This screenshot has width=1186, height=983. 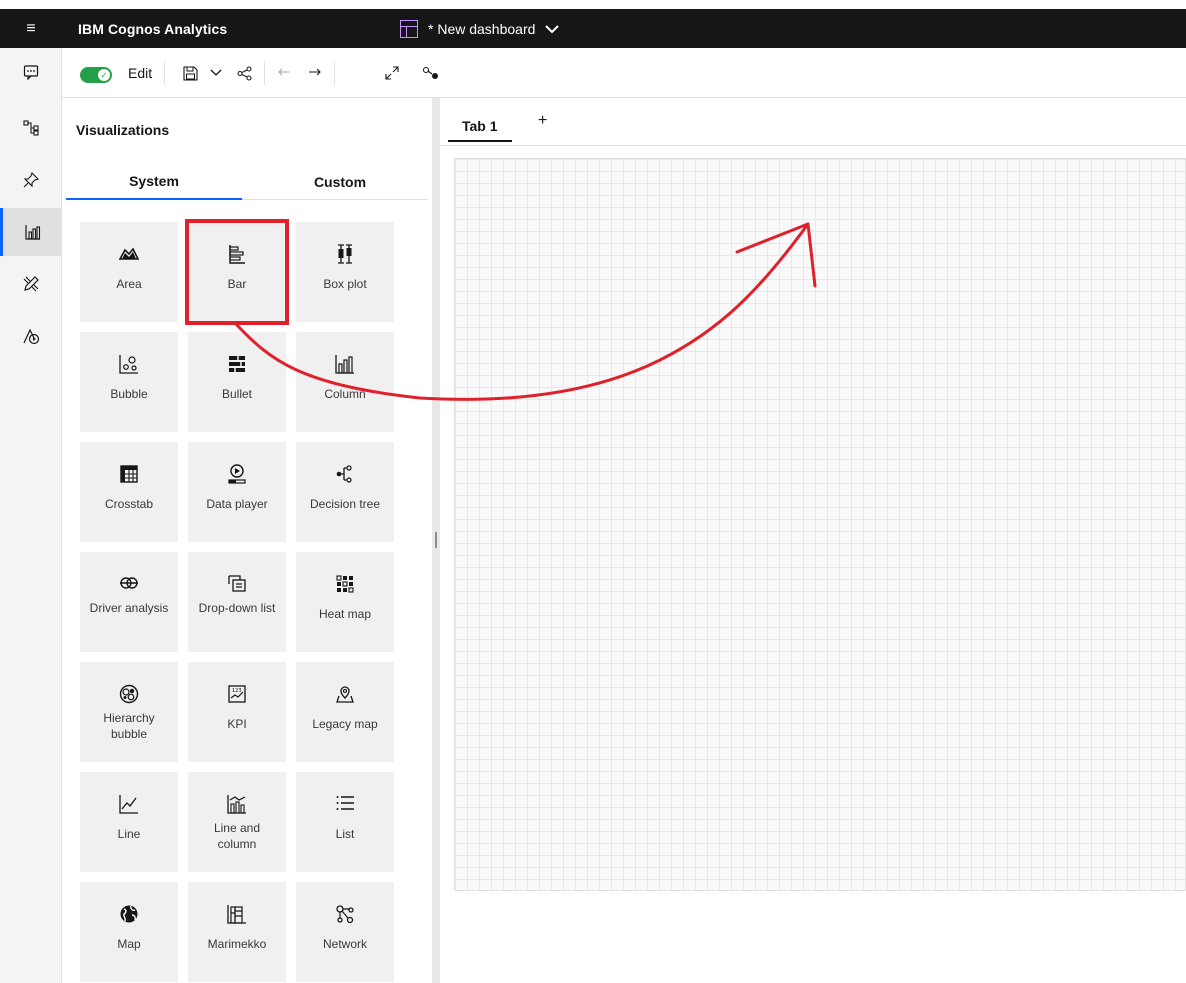 What do you see at coordinates (345, 695) in the screenshot?
I see `legacy-map-icon` at bounding box center [345, 695].